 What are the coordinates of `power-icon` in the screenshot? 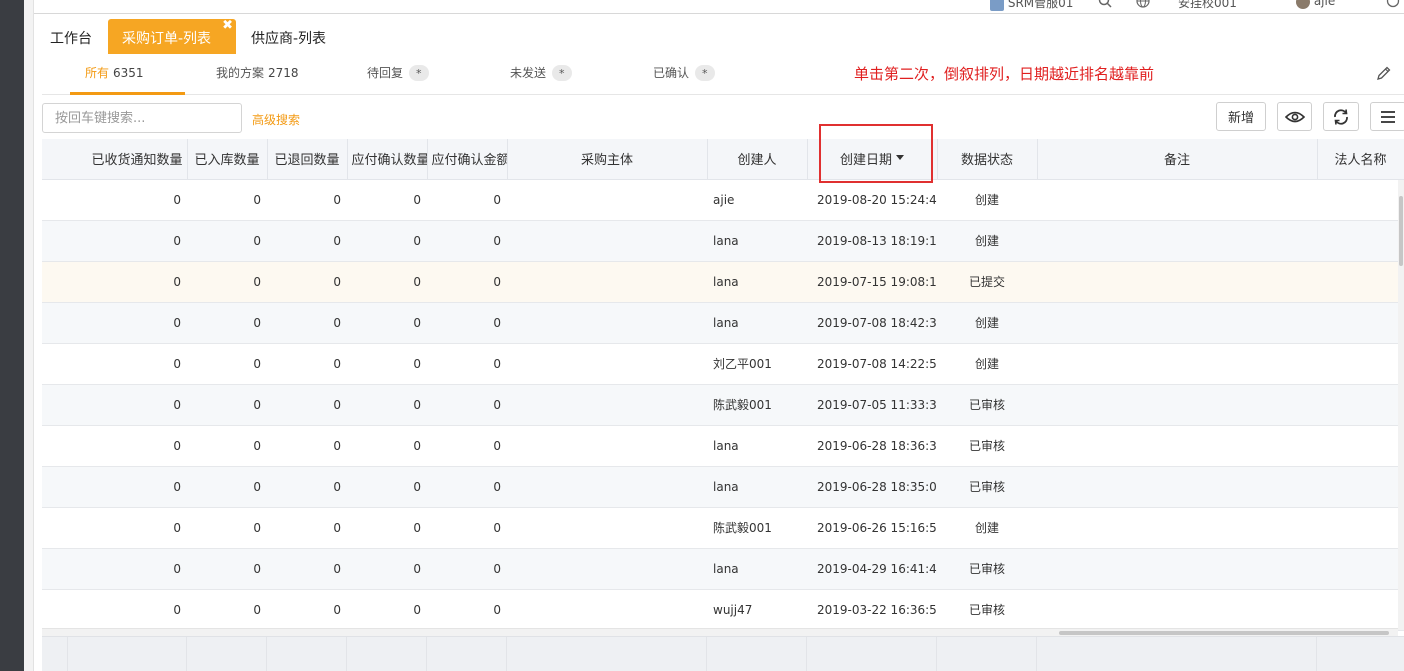 It's located at (1393, 5).